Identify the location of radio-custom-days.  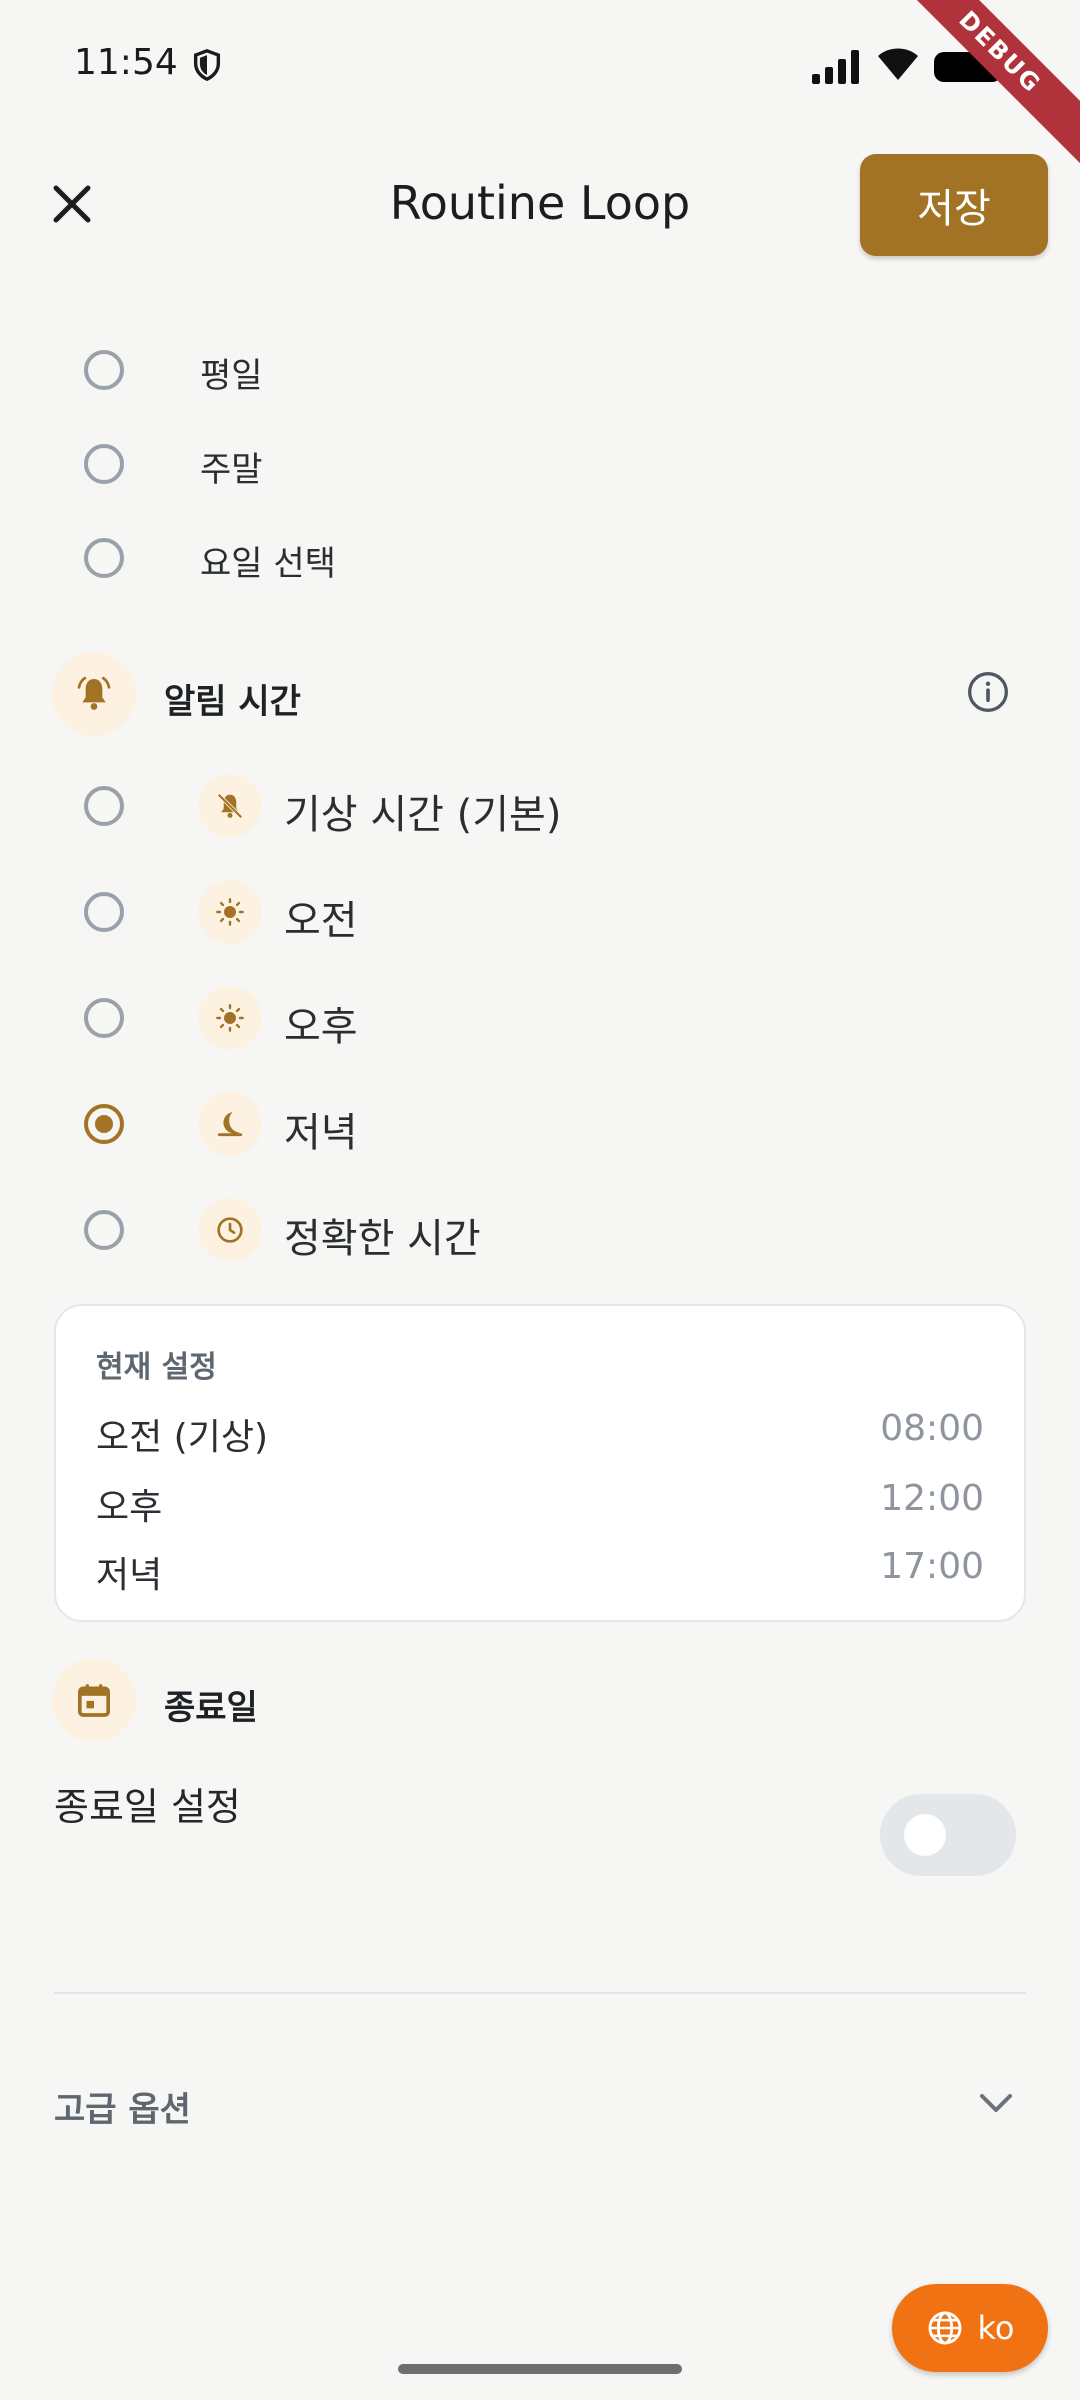
(104, 558).